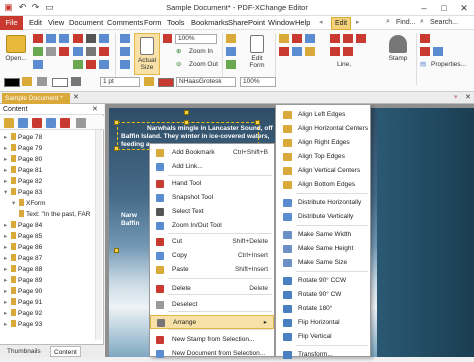 The image size is (474, 362). Describe the element at coordinates (321, 22) in the screenshot. I see `tab-left-icon: ◂` at that location.